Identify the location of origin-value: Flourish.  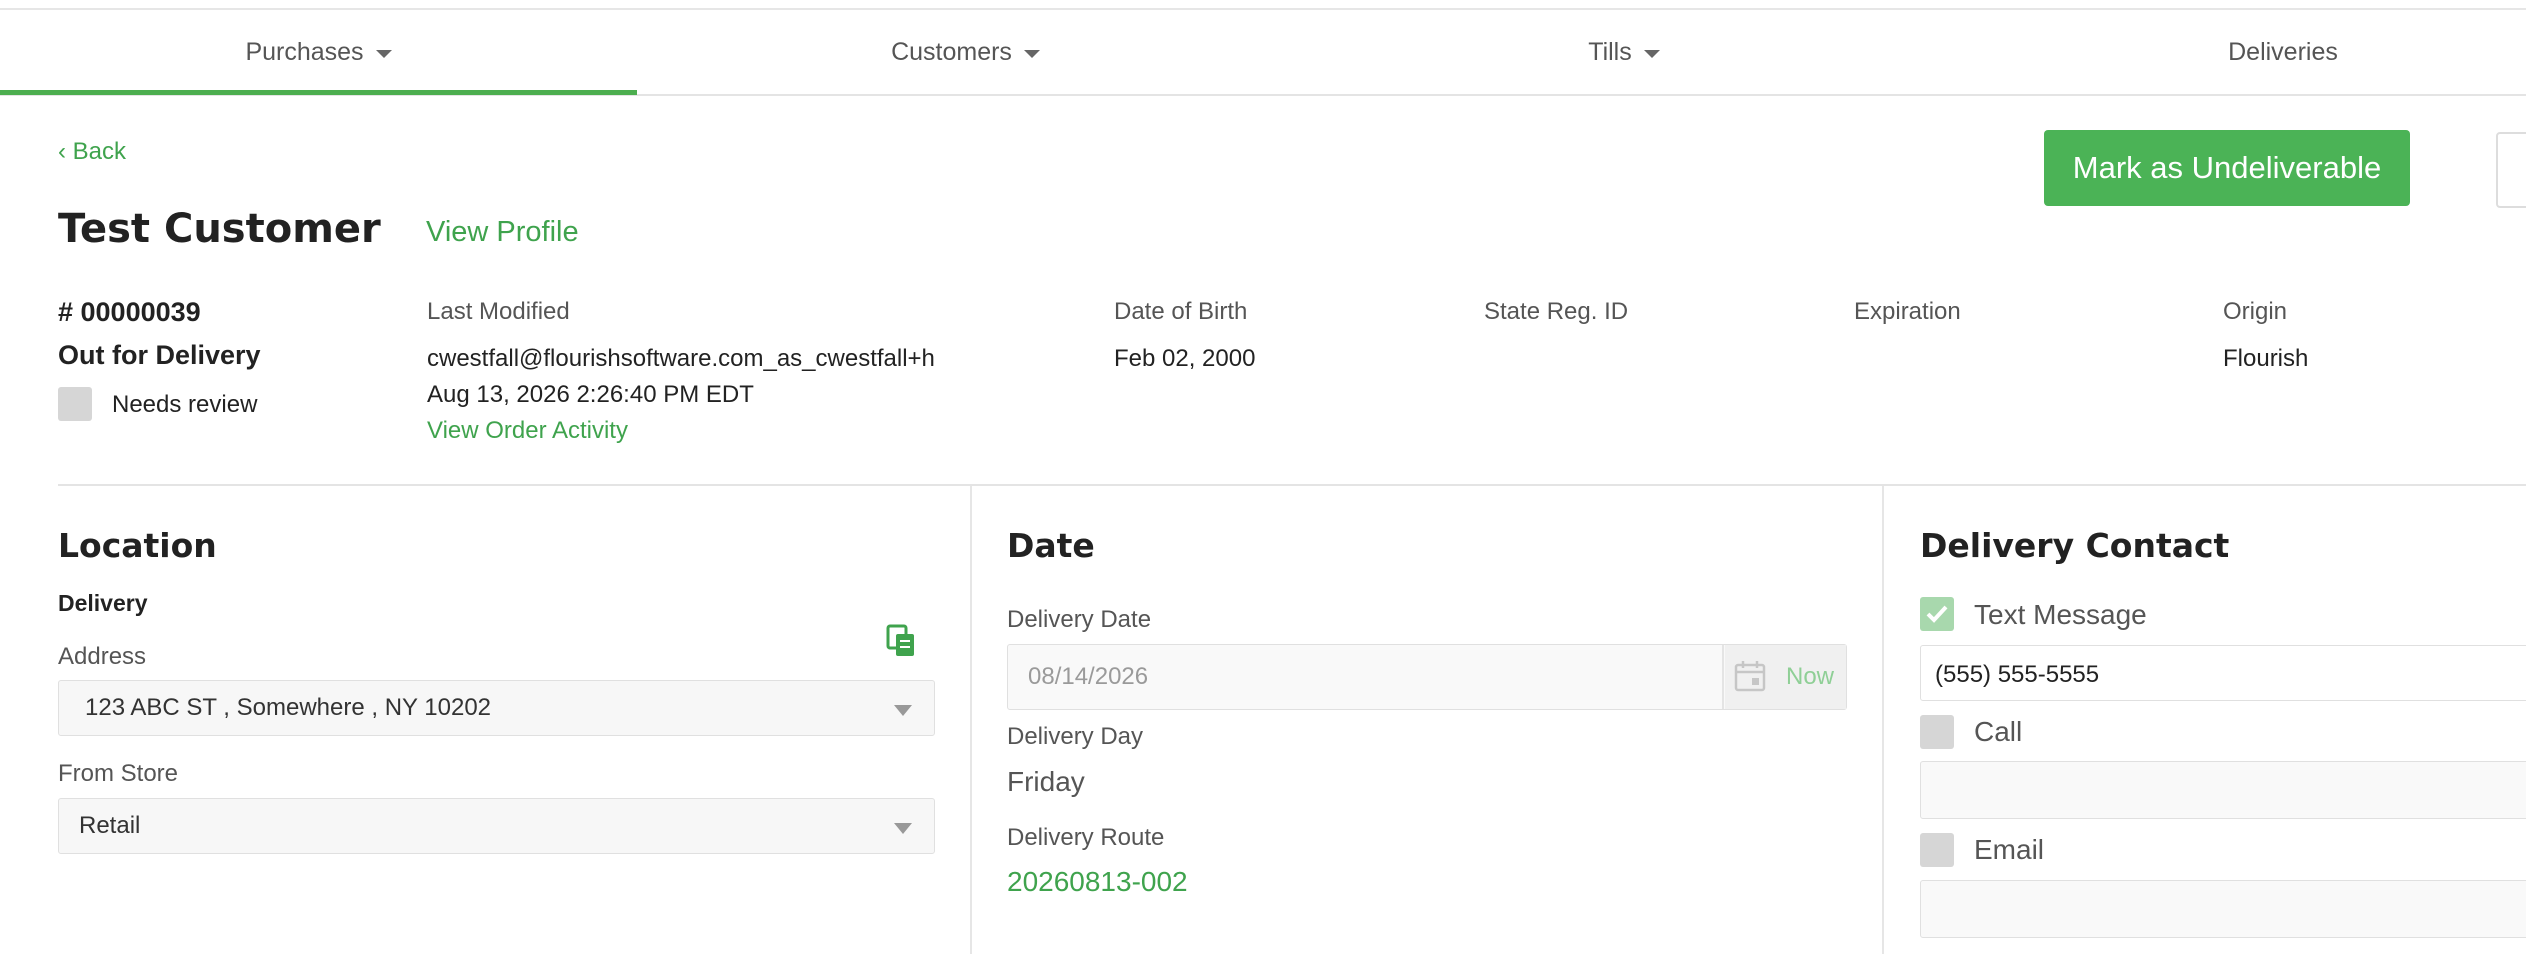
(2266, 358).